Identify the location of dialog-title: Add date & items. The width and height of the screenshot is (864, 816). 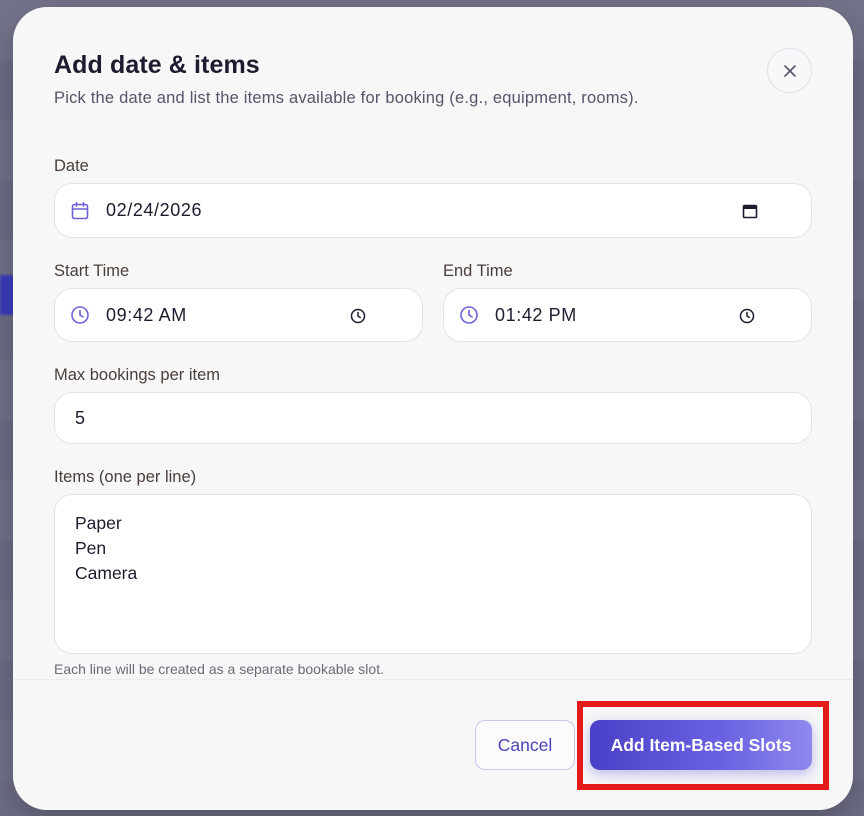
(157, 65).